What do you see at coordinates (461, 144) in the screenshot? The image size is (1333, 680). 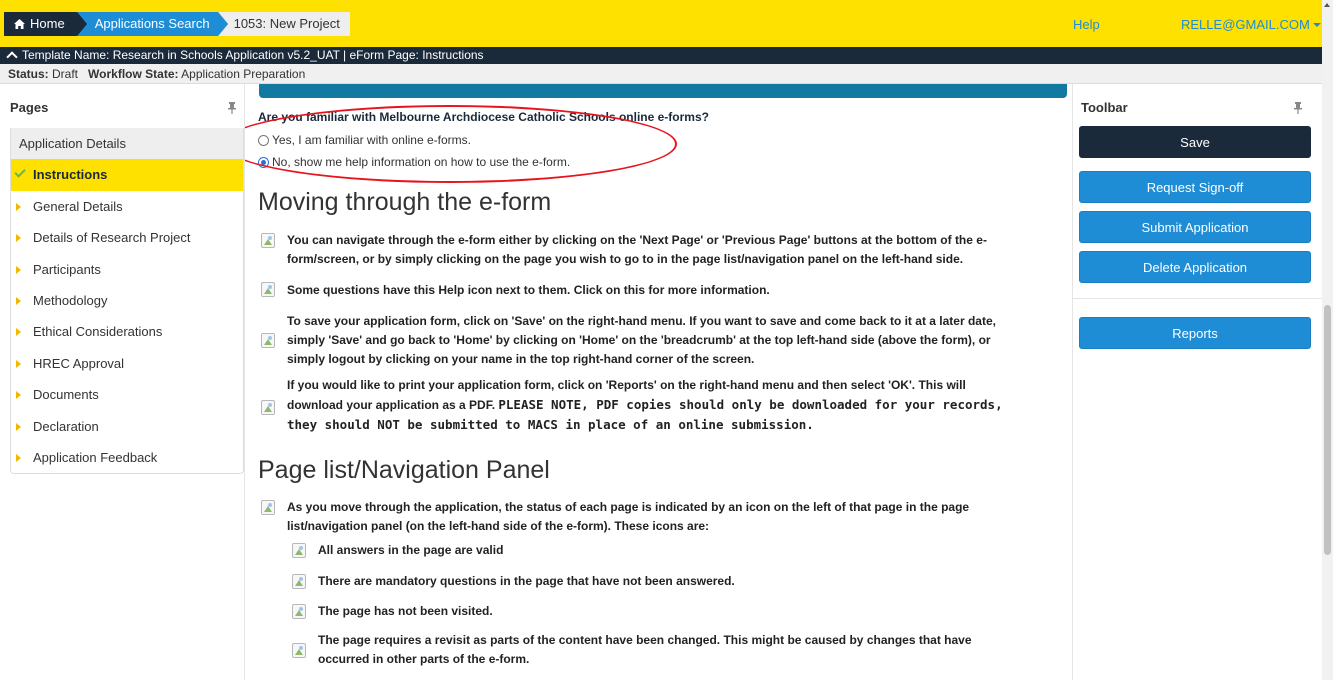 I see `annotation-ellipse` at bounding box center [461, 144].